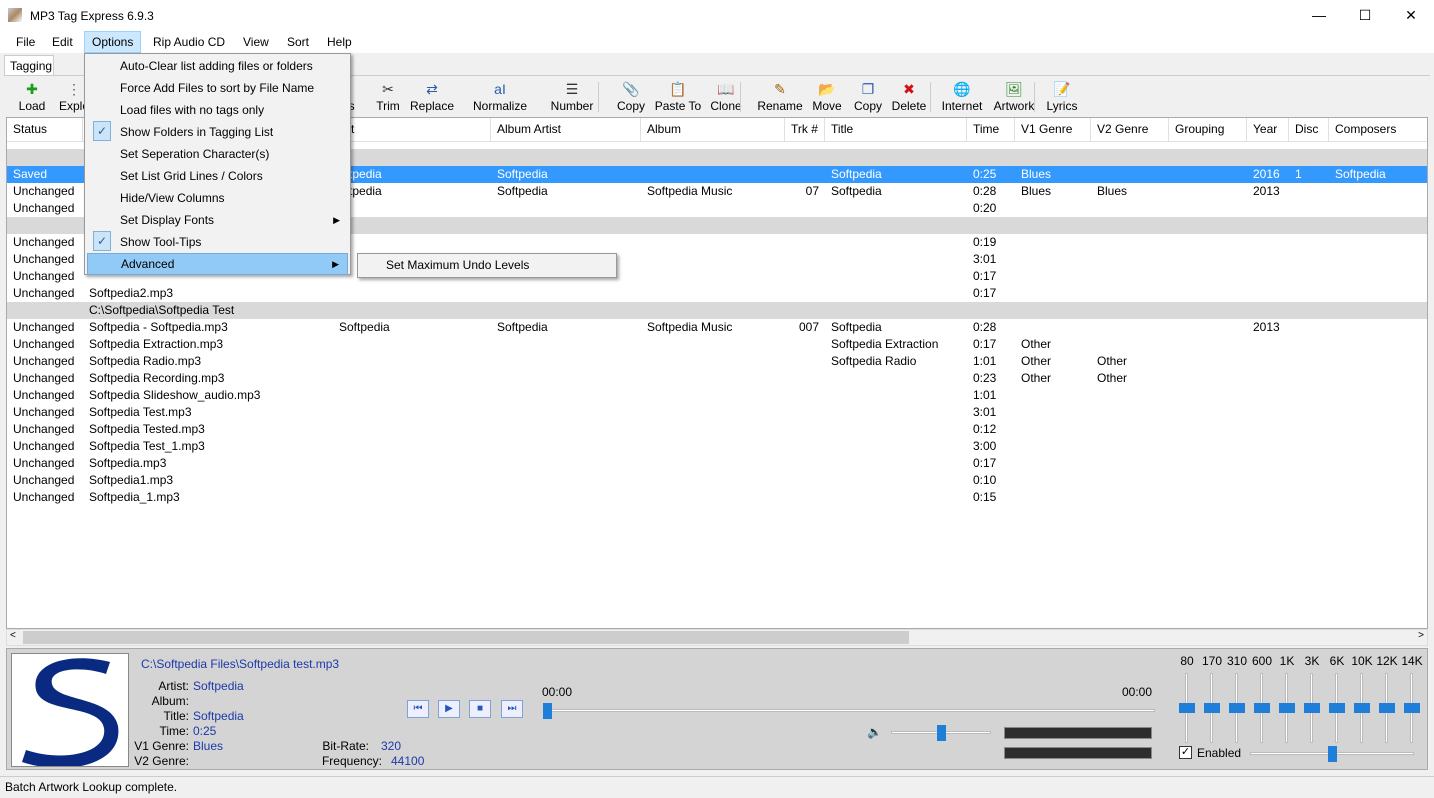  I want to click on menu-item-set-seperation-character-s: Set Seperation Character(s), so click(217, 154).